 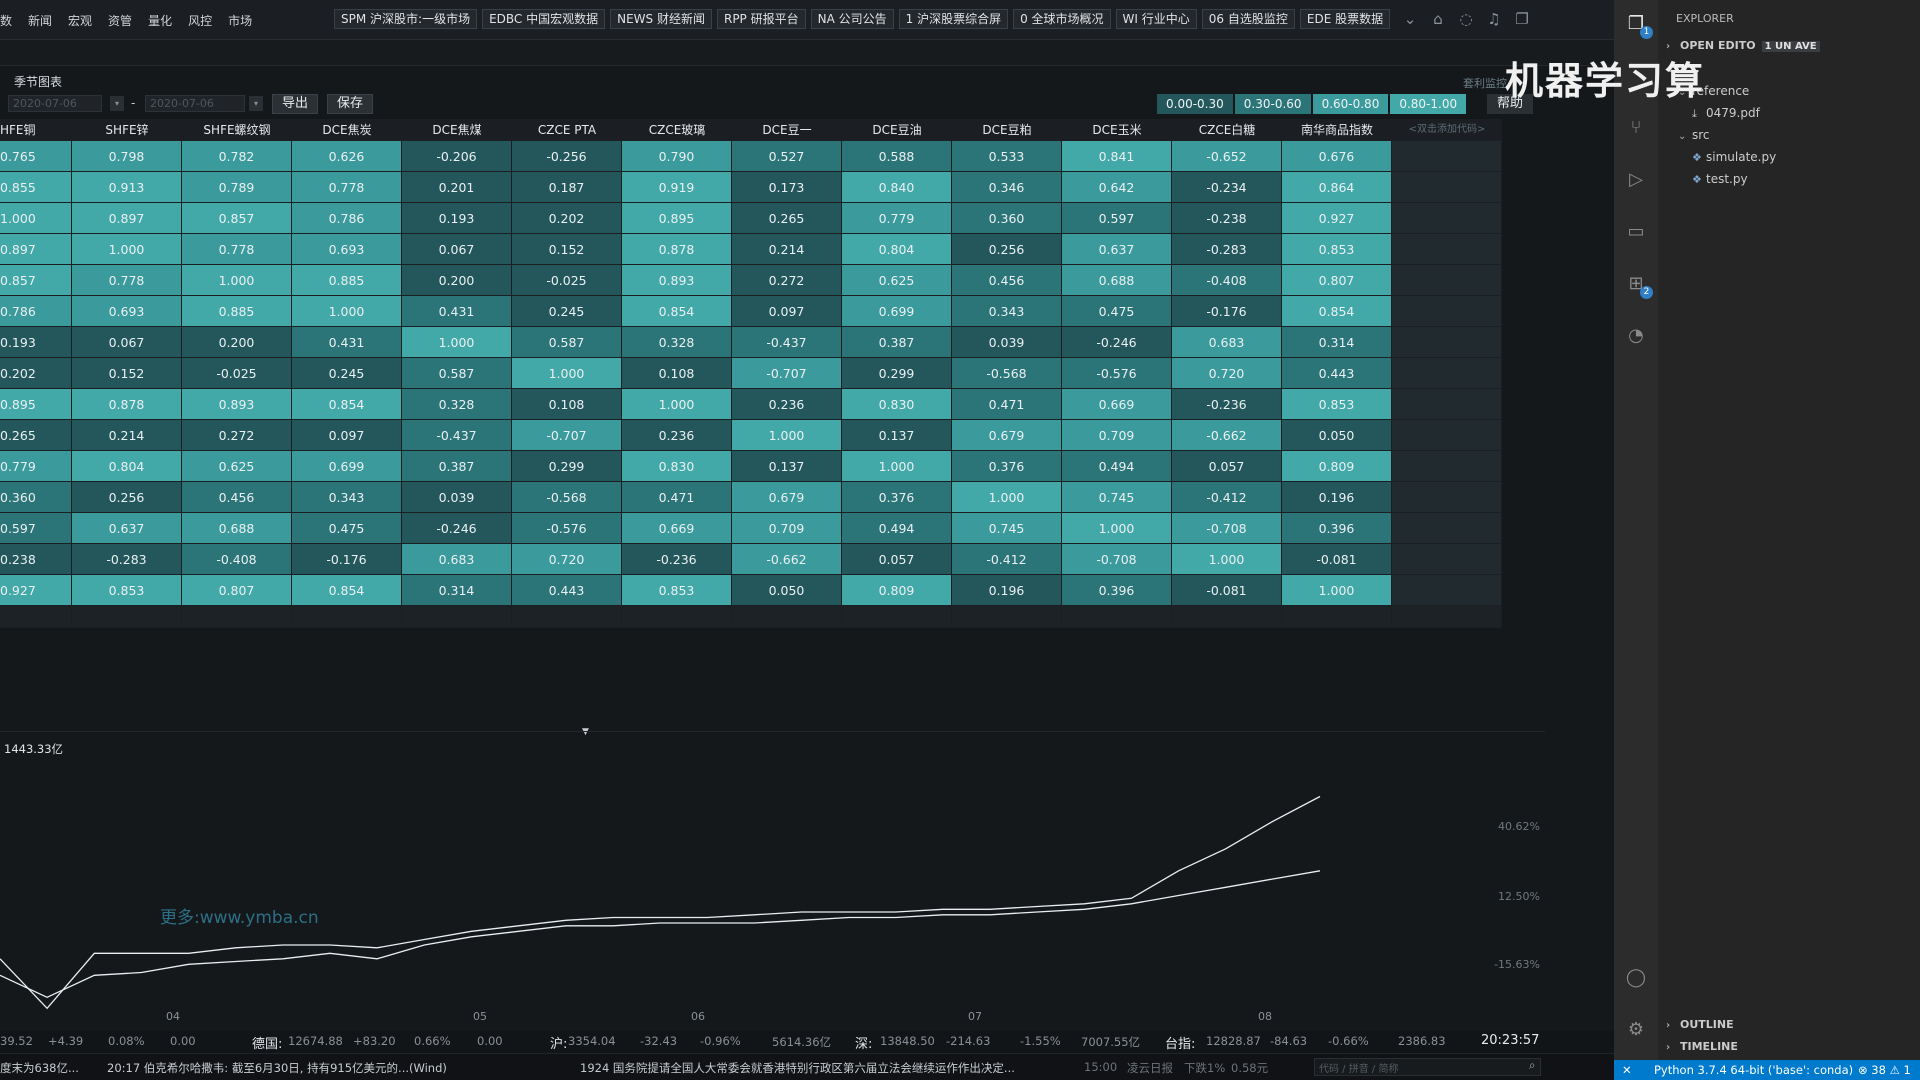 I want to click on correlation-cell: 0.720, so click(x=1227, y=373).